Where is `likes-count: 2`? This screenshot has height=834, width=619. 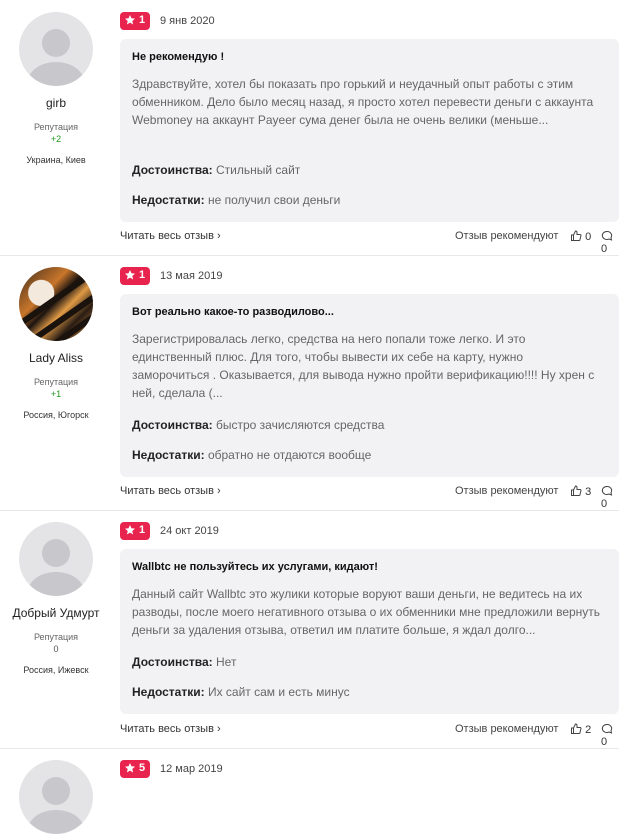 likes-count: 2 is located at coordinates (588, 730).